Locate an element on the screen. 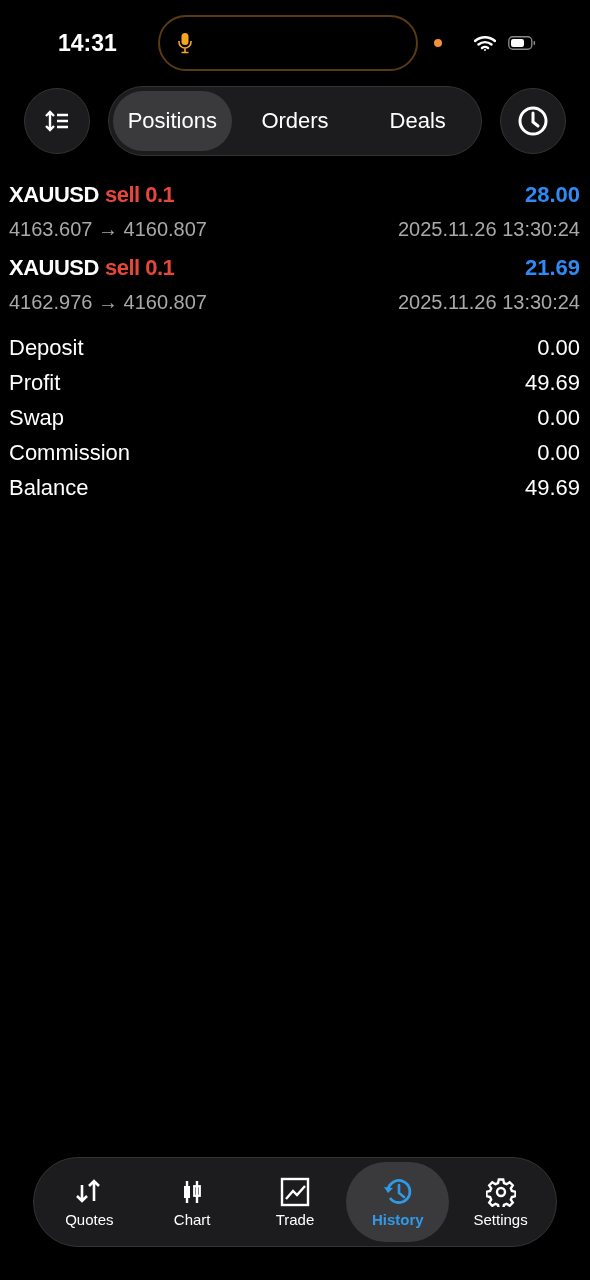 This screenshot has width=590, height=1280. battery-icon is located at coordinates (522, 43).